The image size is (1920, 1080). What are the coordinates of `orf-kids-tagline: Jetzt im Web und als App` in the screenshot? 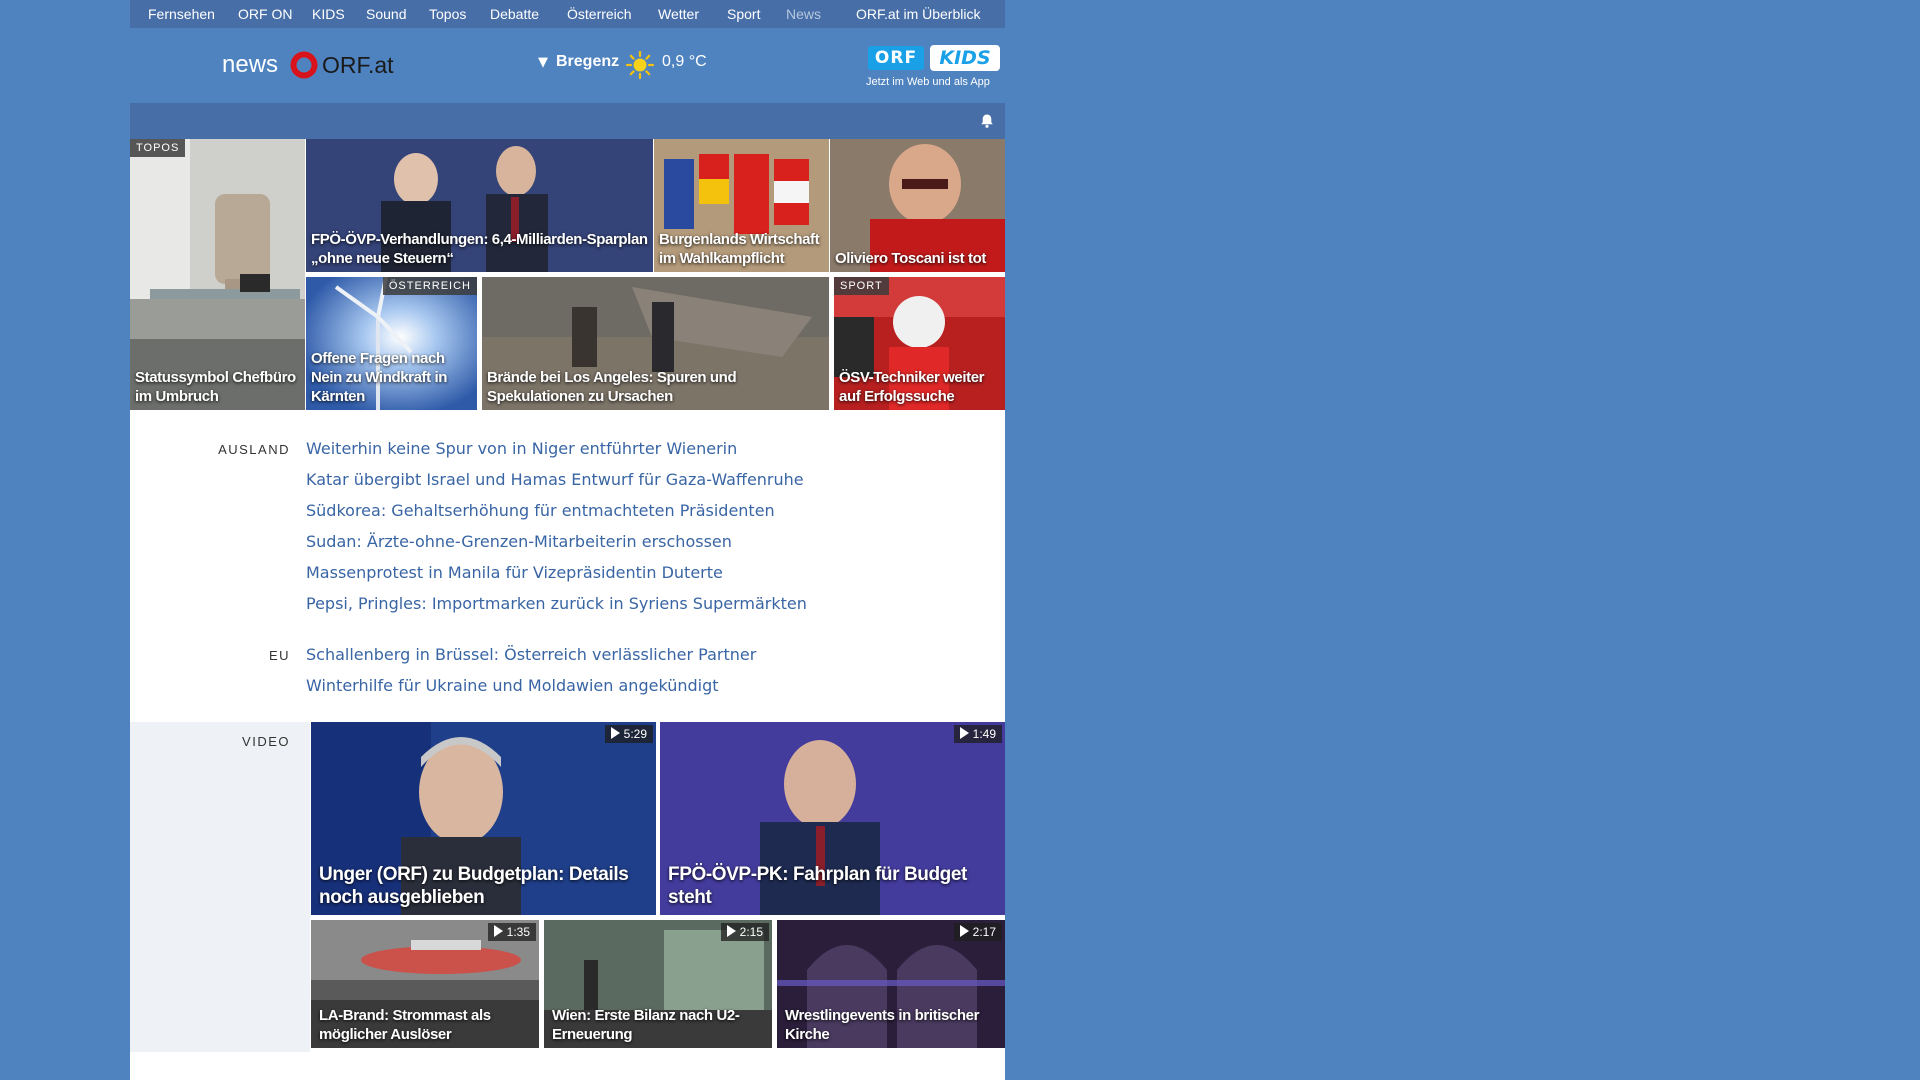 It's located at (928, 82).